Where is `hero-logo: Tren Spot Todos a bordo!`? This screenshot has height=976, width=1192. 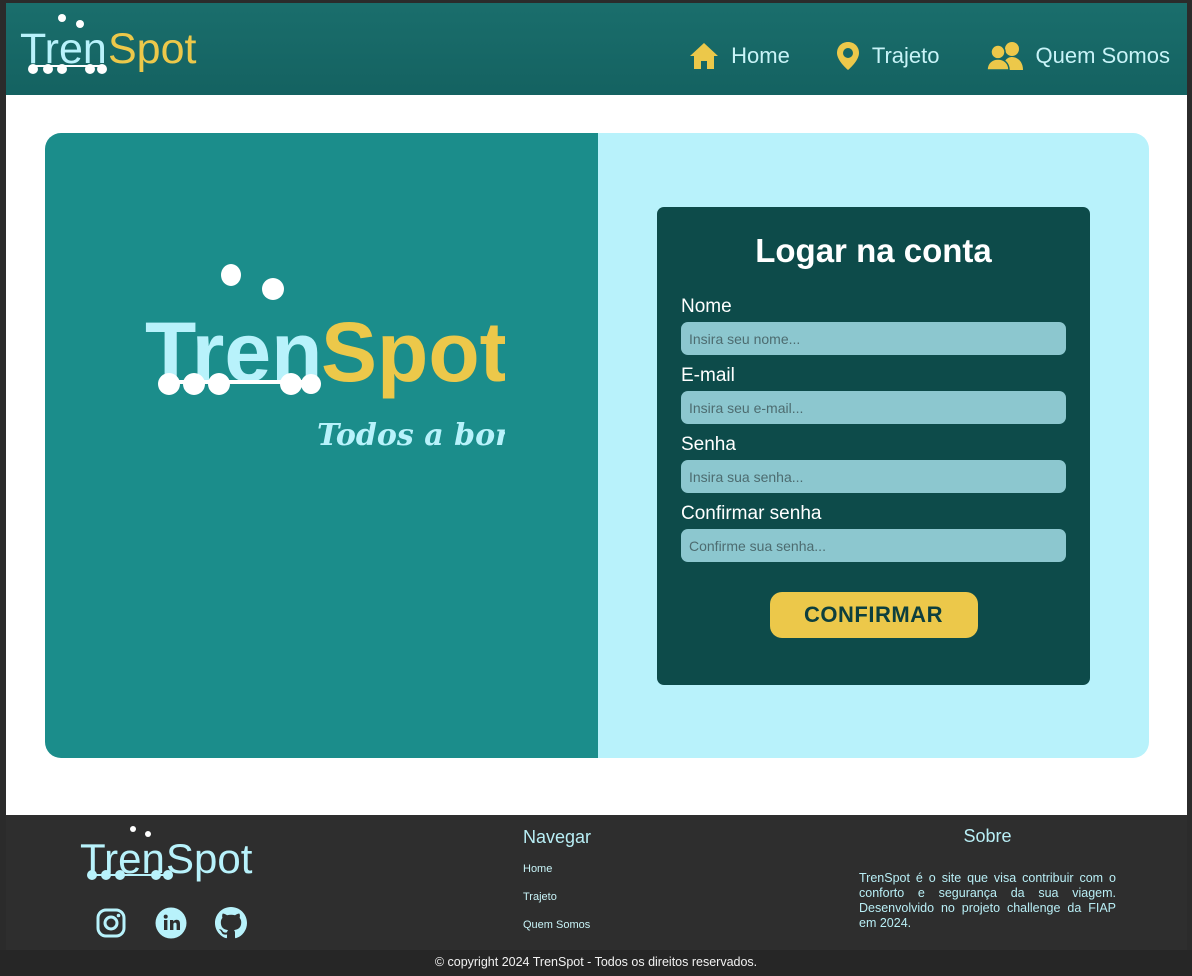
hero-logo: Tren Spot Todos a bordo! is located at coordinates (355, 363).